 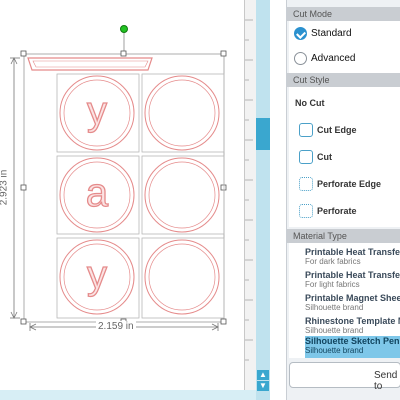 What do you see at coordinates (97, 111) in the screenshot?
I see `letter-1: y` at bounding box center [97, 111].